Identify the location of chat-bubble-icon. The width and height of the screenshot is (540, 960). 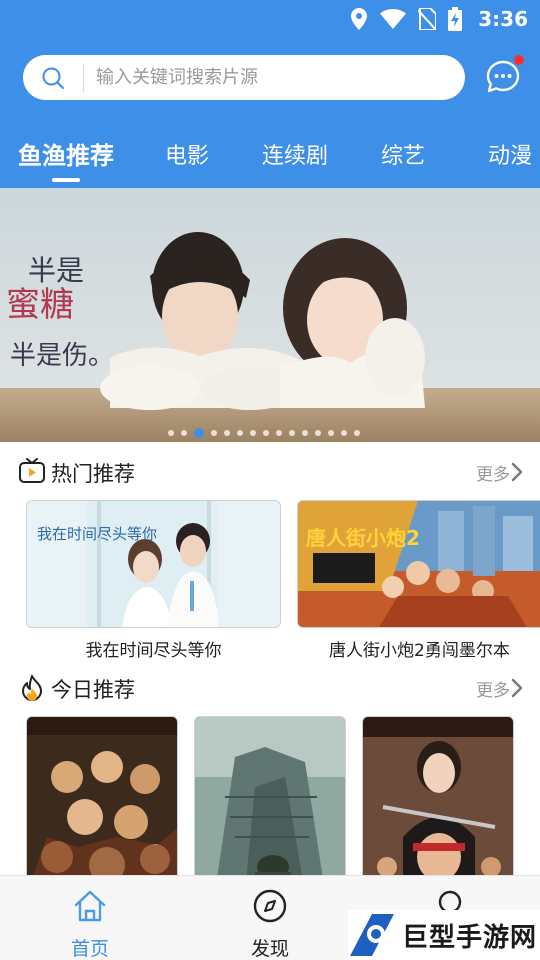
(503, 76).